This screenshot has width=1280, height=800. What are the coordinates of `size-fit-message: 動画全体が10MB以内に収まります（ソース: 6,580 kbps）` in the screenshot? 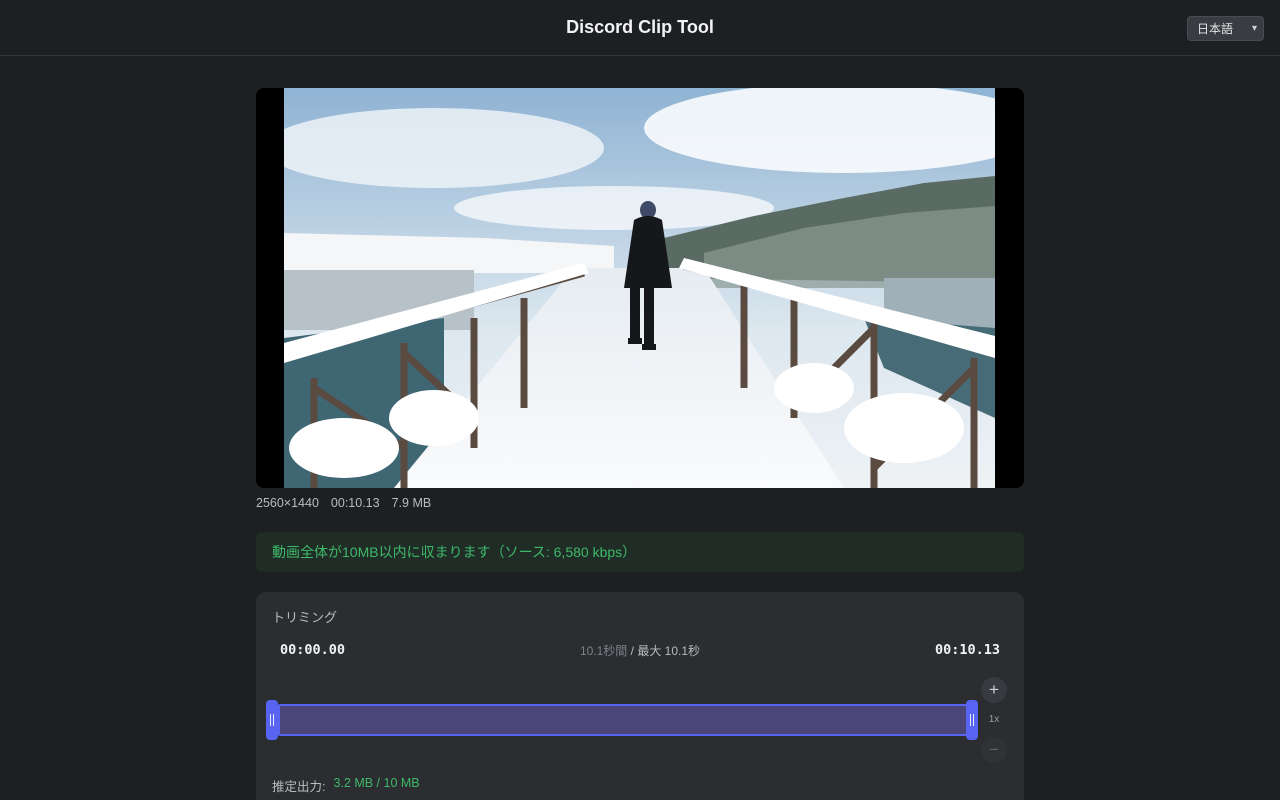 It's located at (454, 552).